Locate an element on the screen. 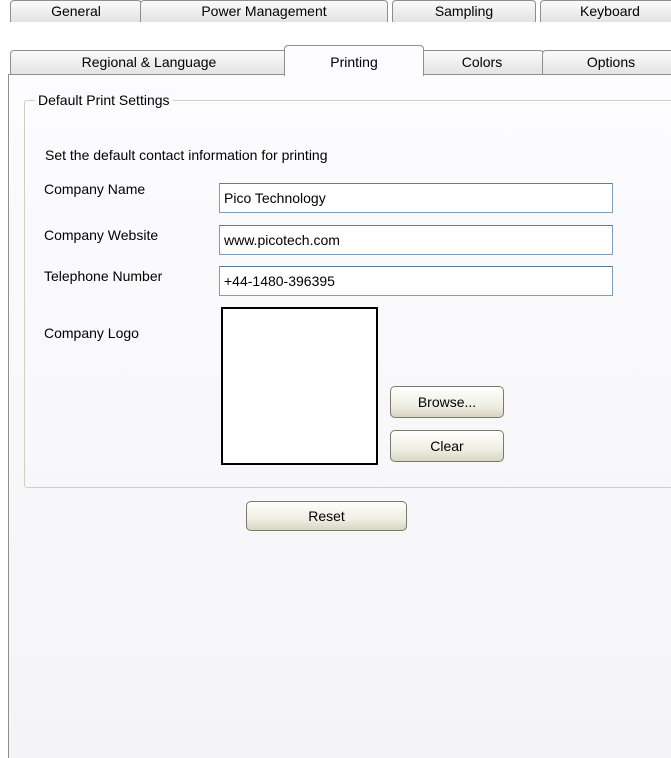  tab-printing: Printing is located at coordinates (354, 60).